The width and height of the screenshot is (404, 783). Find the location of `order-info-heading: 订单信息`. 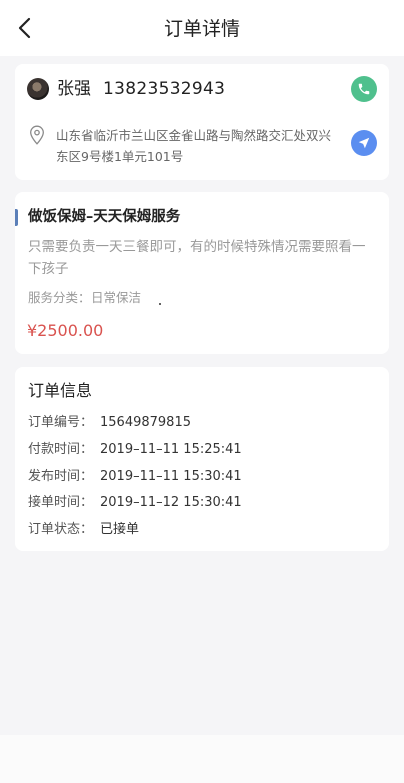

order-info-heading: 订单信息 is located at coordinates (60, 390).